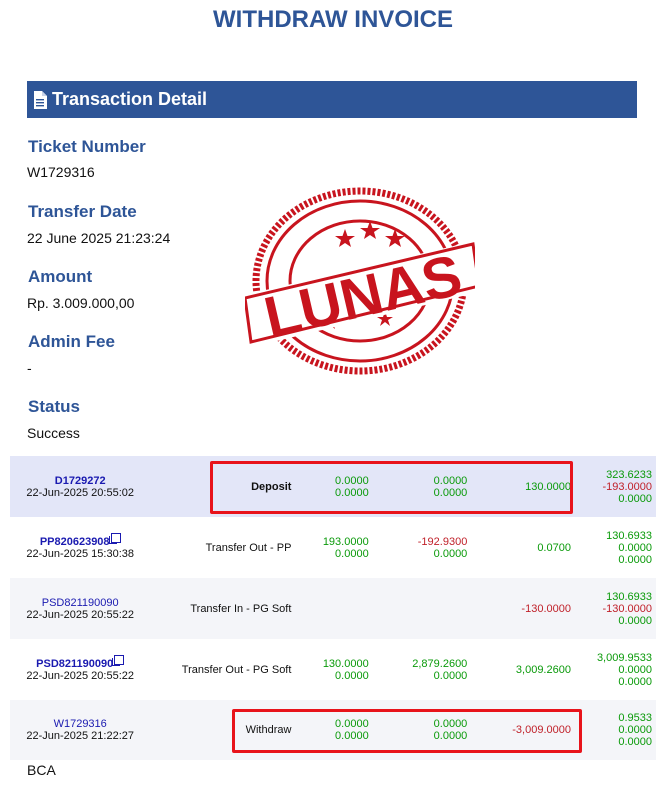 This screenshot has width=666, height=798. Describe the element at coordinates (624, 657) in the screenshot. I see `balance-value: 3,009.9533` at that location.